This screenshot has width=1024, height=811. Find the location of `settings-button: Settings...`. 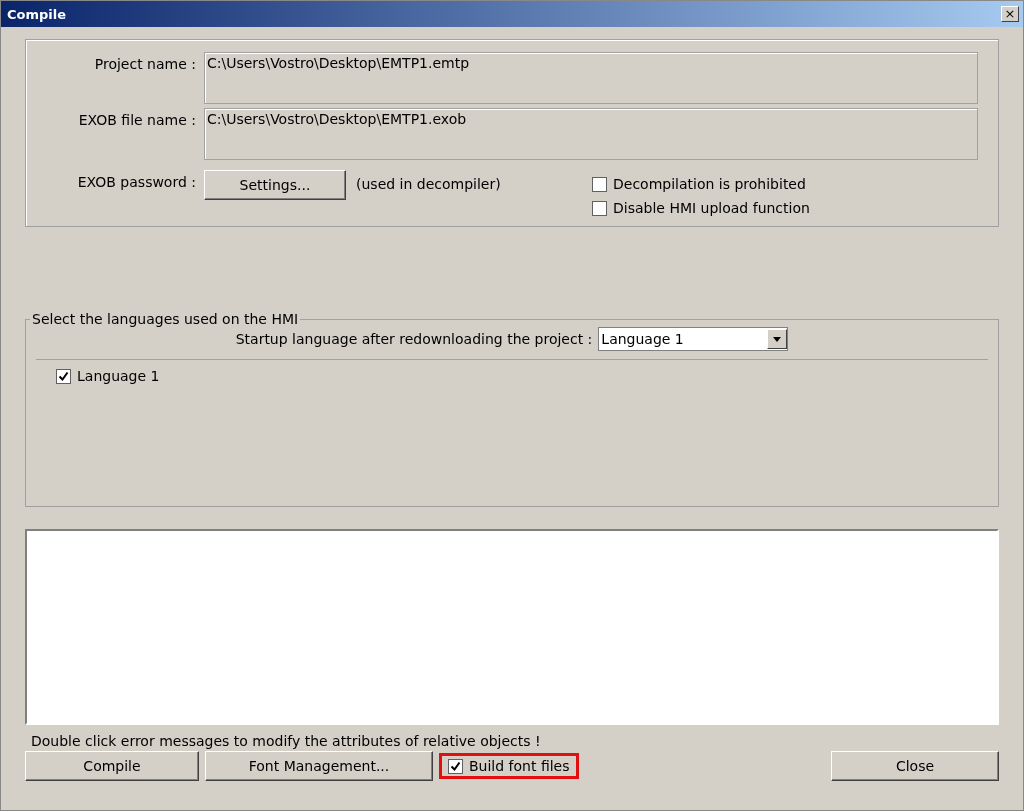

settings-button: Settings... is located at coordinates (275, 185).